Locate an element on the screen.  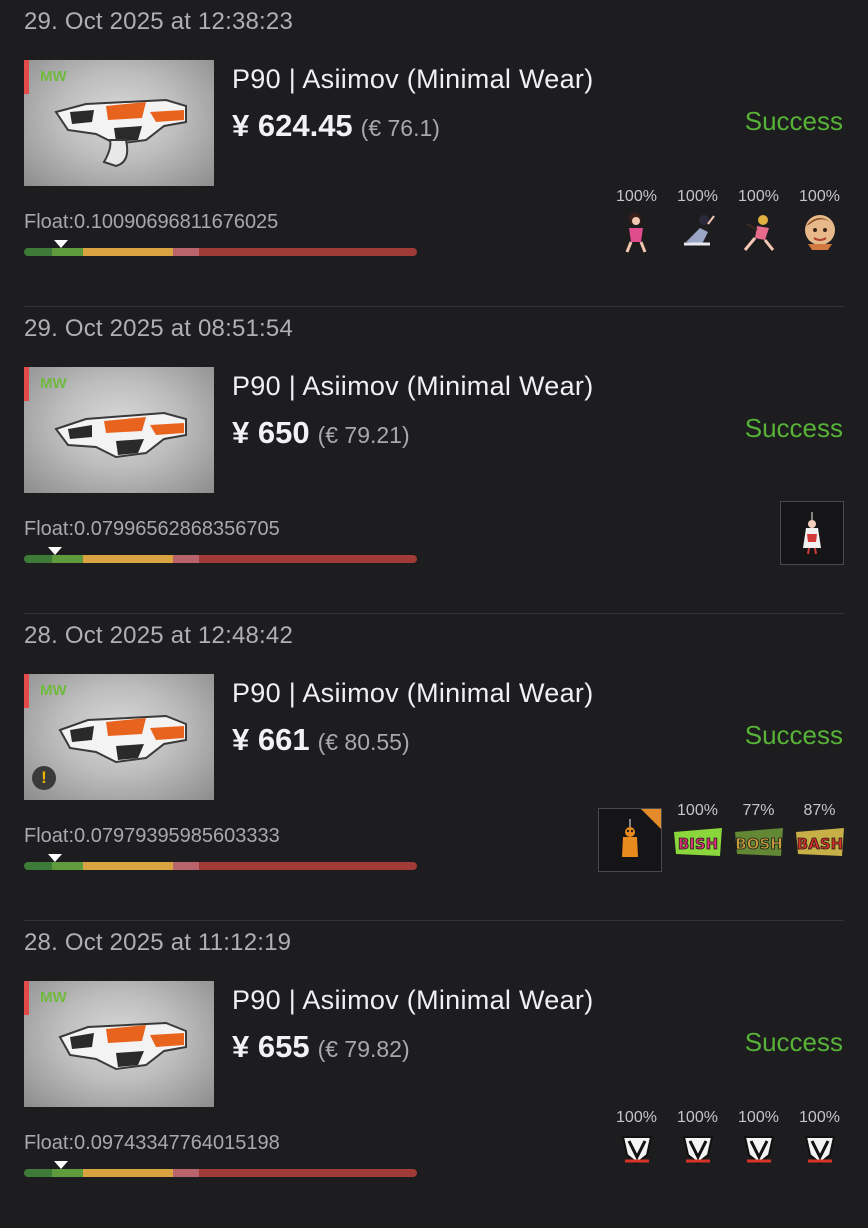
warning-icon: ! is located at coordinates (44, 778).